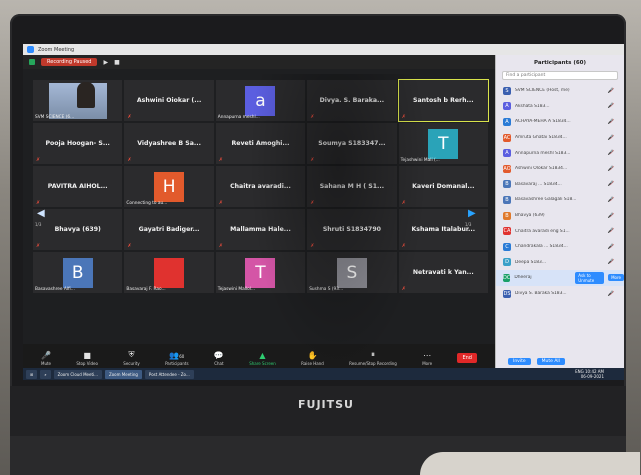 The image size is (641, 475). I want to click on more-button: More, so click(616, 278).